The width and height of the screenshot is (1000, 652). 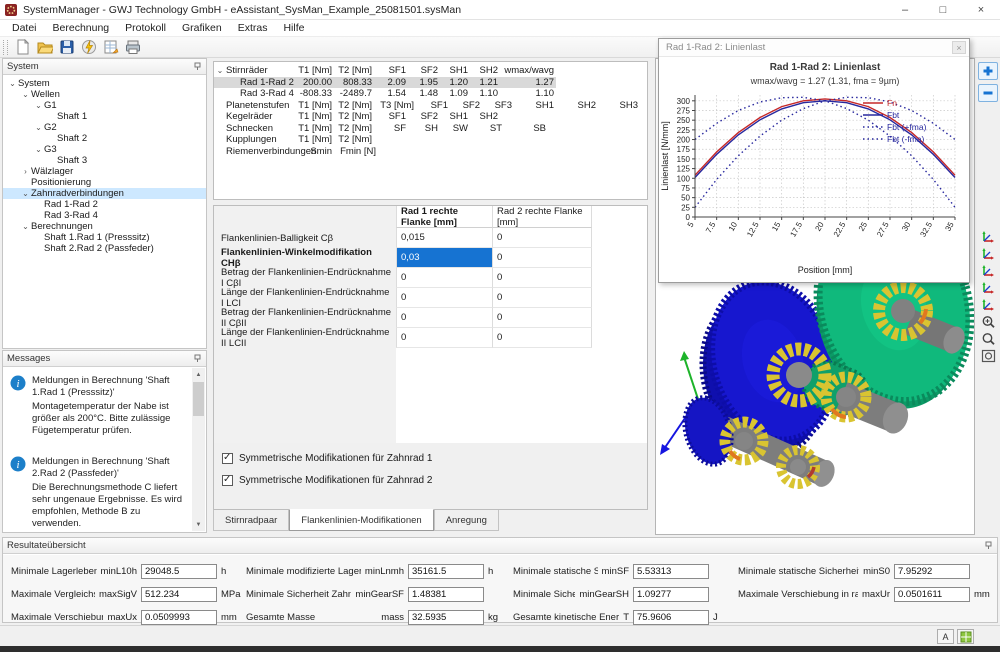 What do you see at coordinates (104, 138) in the screenshot?
I see `tree-item-shaft-2: Shaft 2` at bounding box center [104, 138].